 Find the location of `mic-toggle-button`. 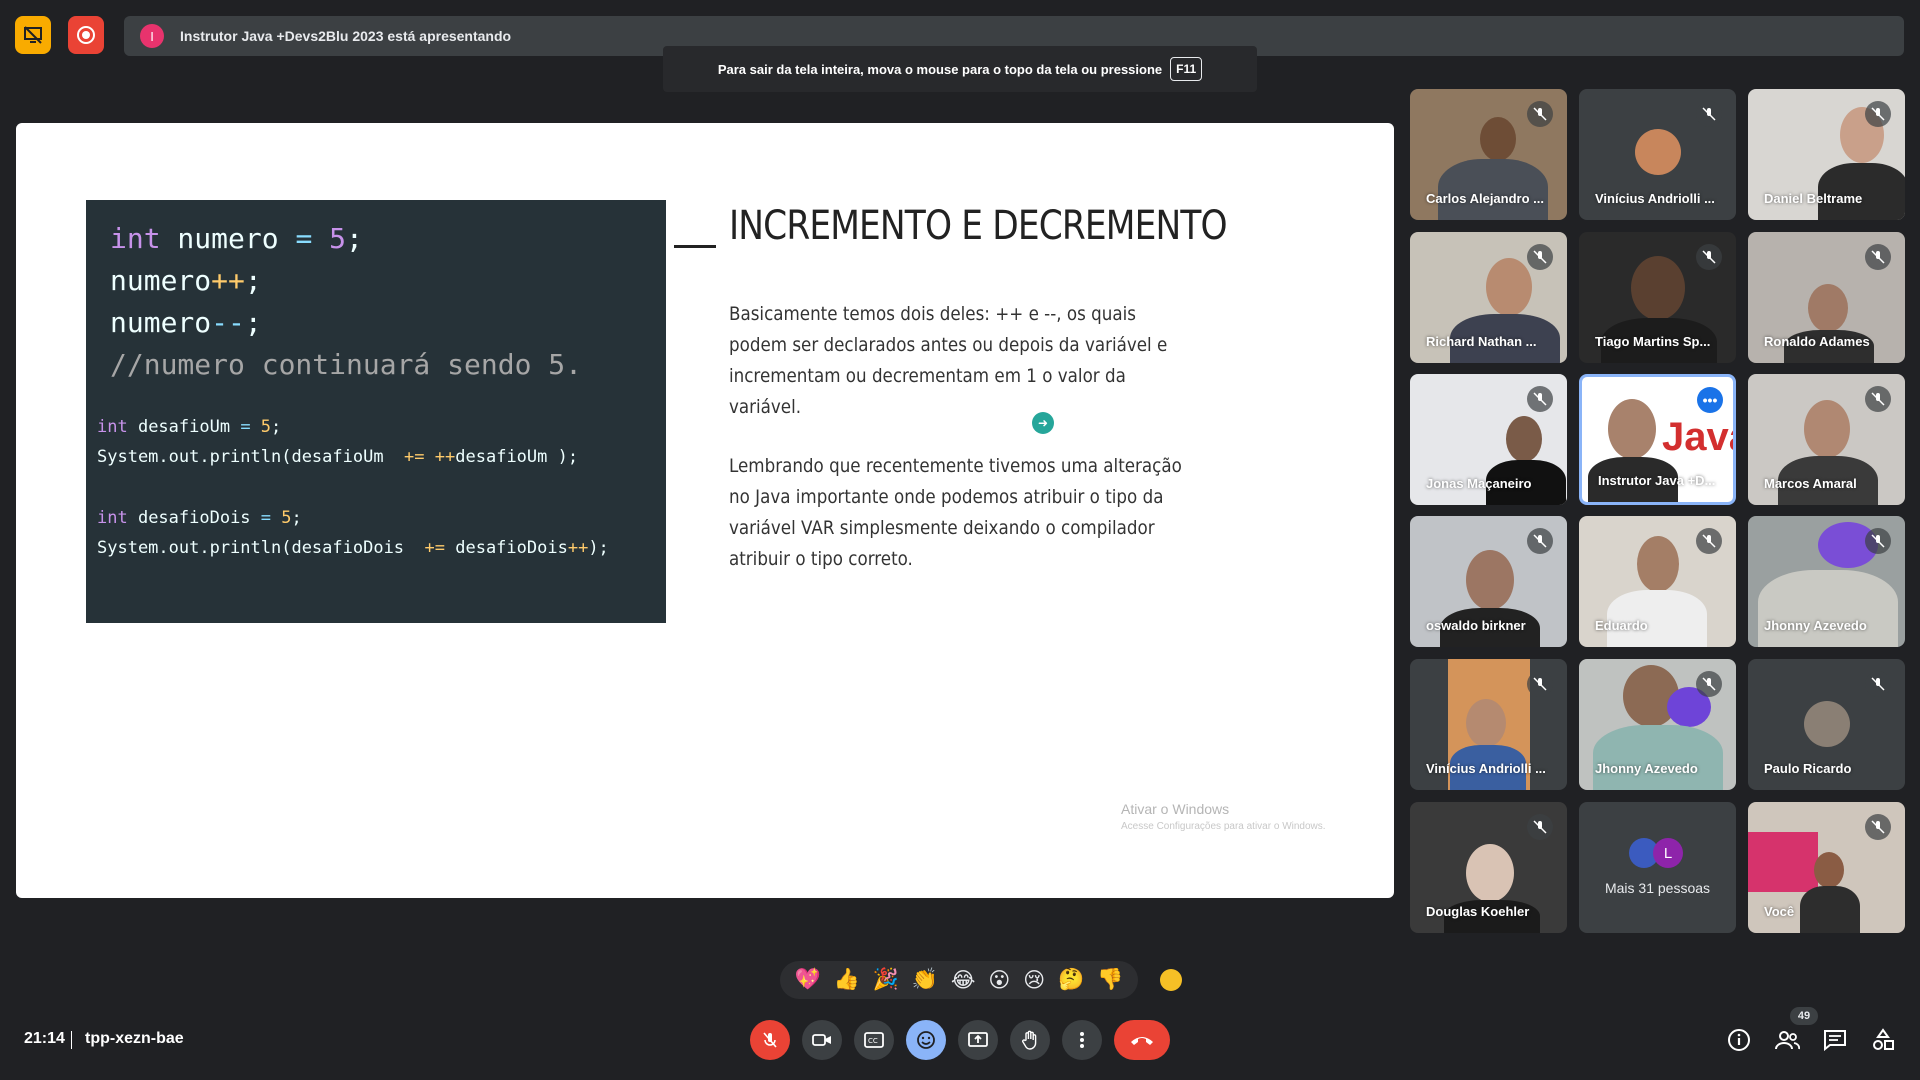

mic-toggle-button is located at coordinates (770, 1040).